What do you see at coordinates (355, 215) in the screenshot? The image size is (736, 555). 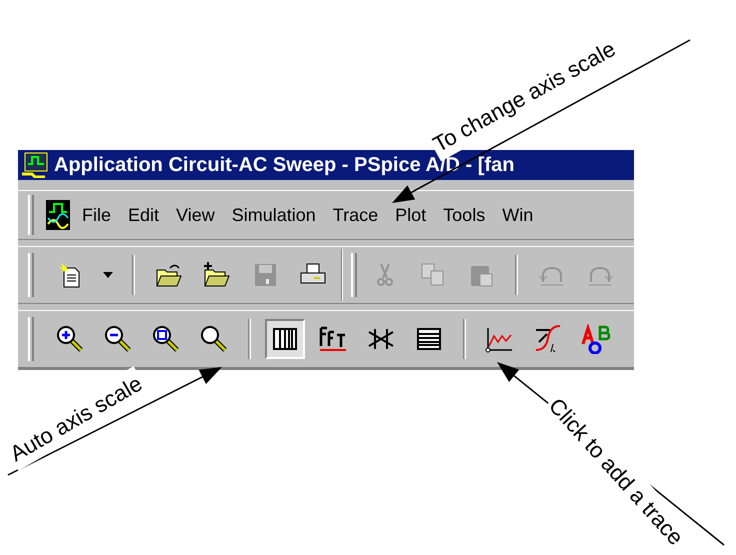 I see `menu-item: Trace` at bounding box center [355, 215].